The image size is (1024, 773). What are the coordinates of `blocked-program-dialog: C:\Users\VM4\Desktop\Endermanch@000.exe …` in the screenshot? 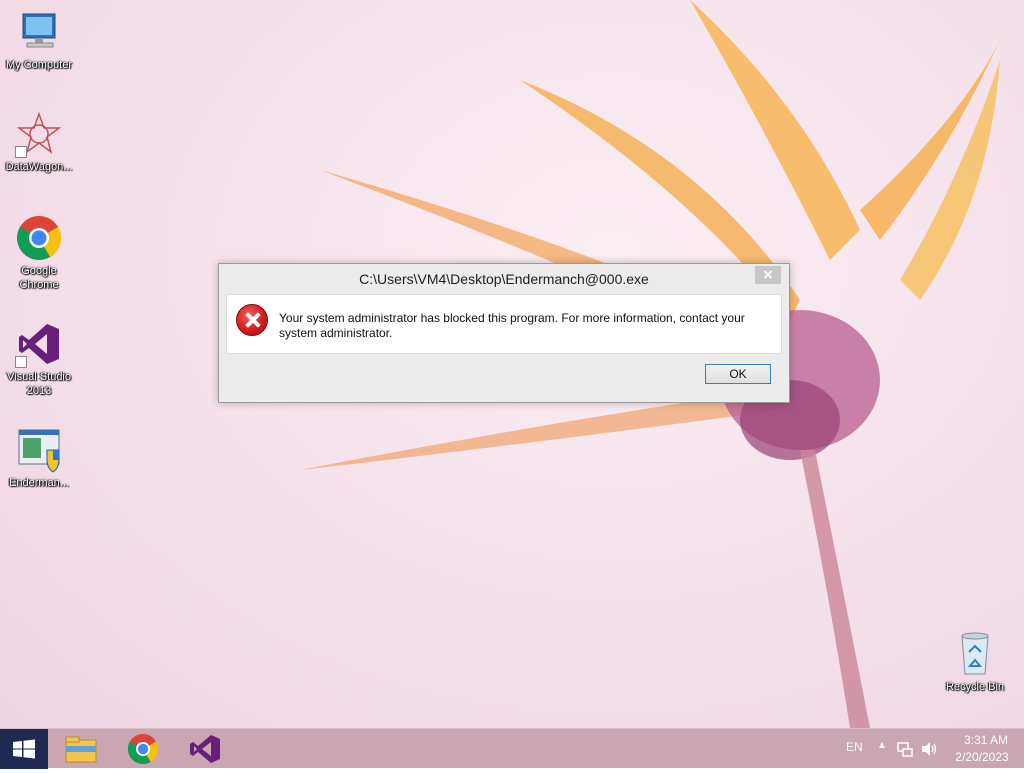 It's located at (504, 333).